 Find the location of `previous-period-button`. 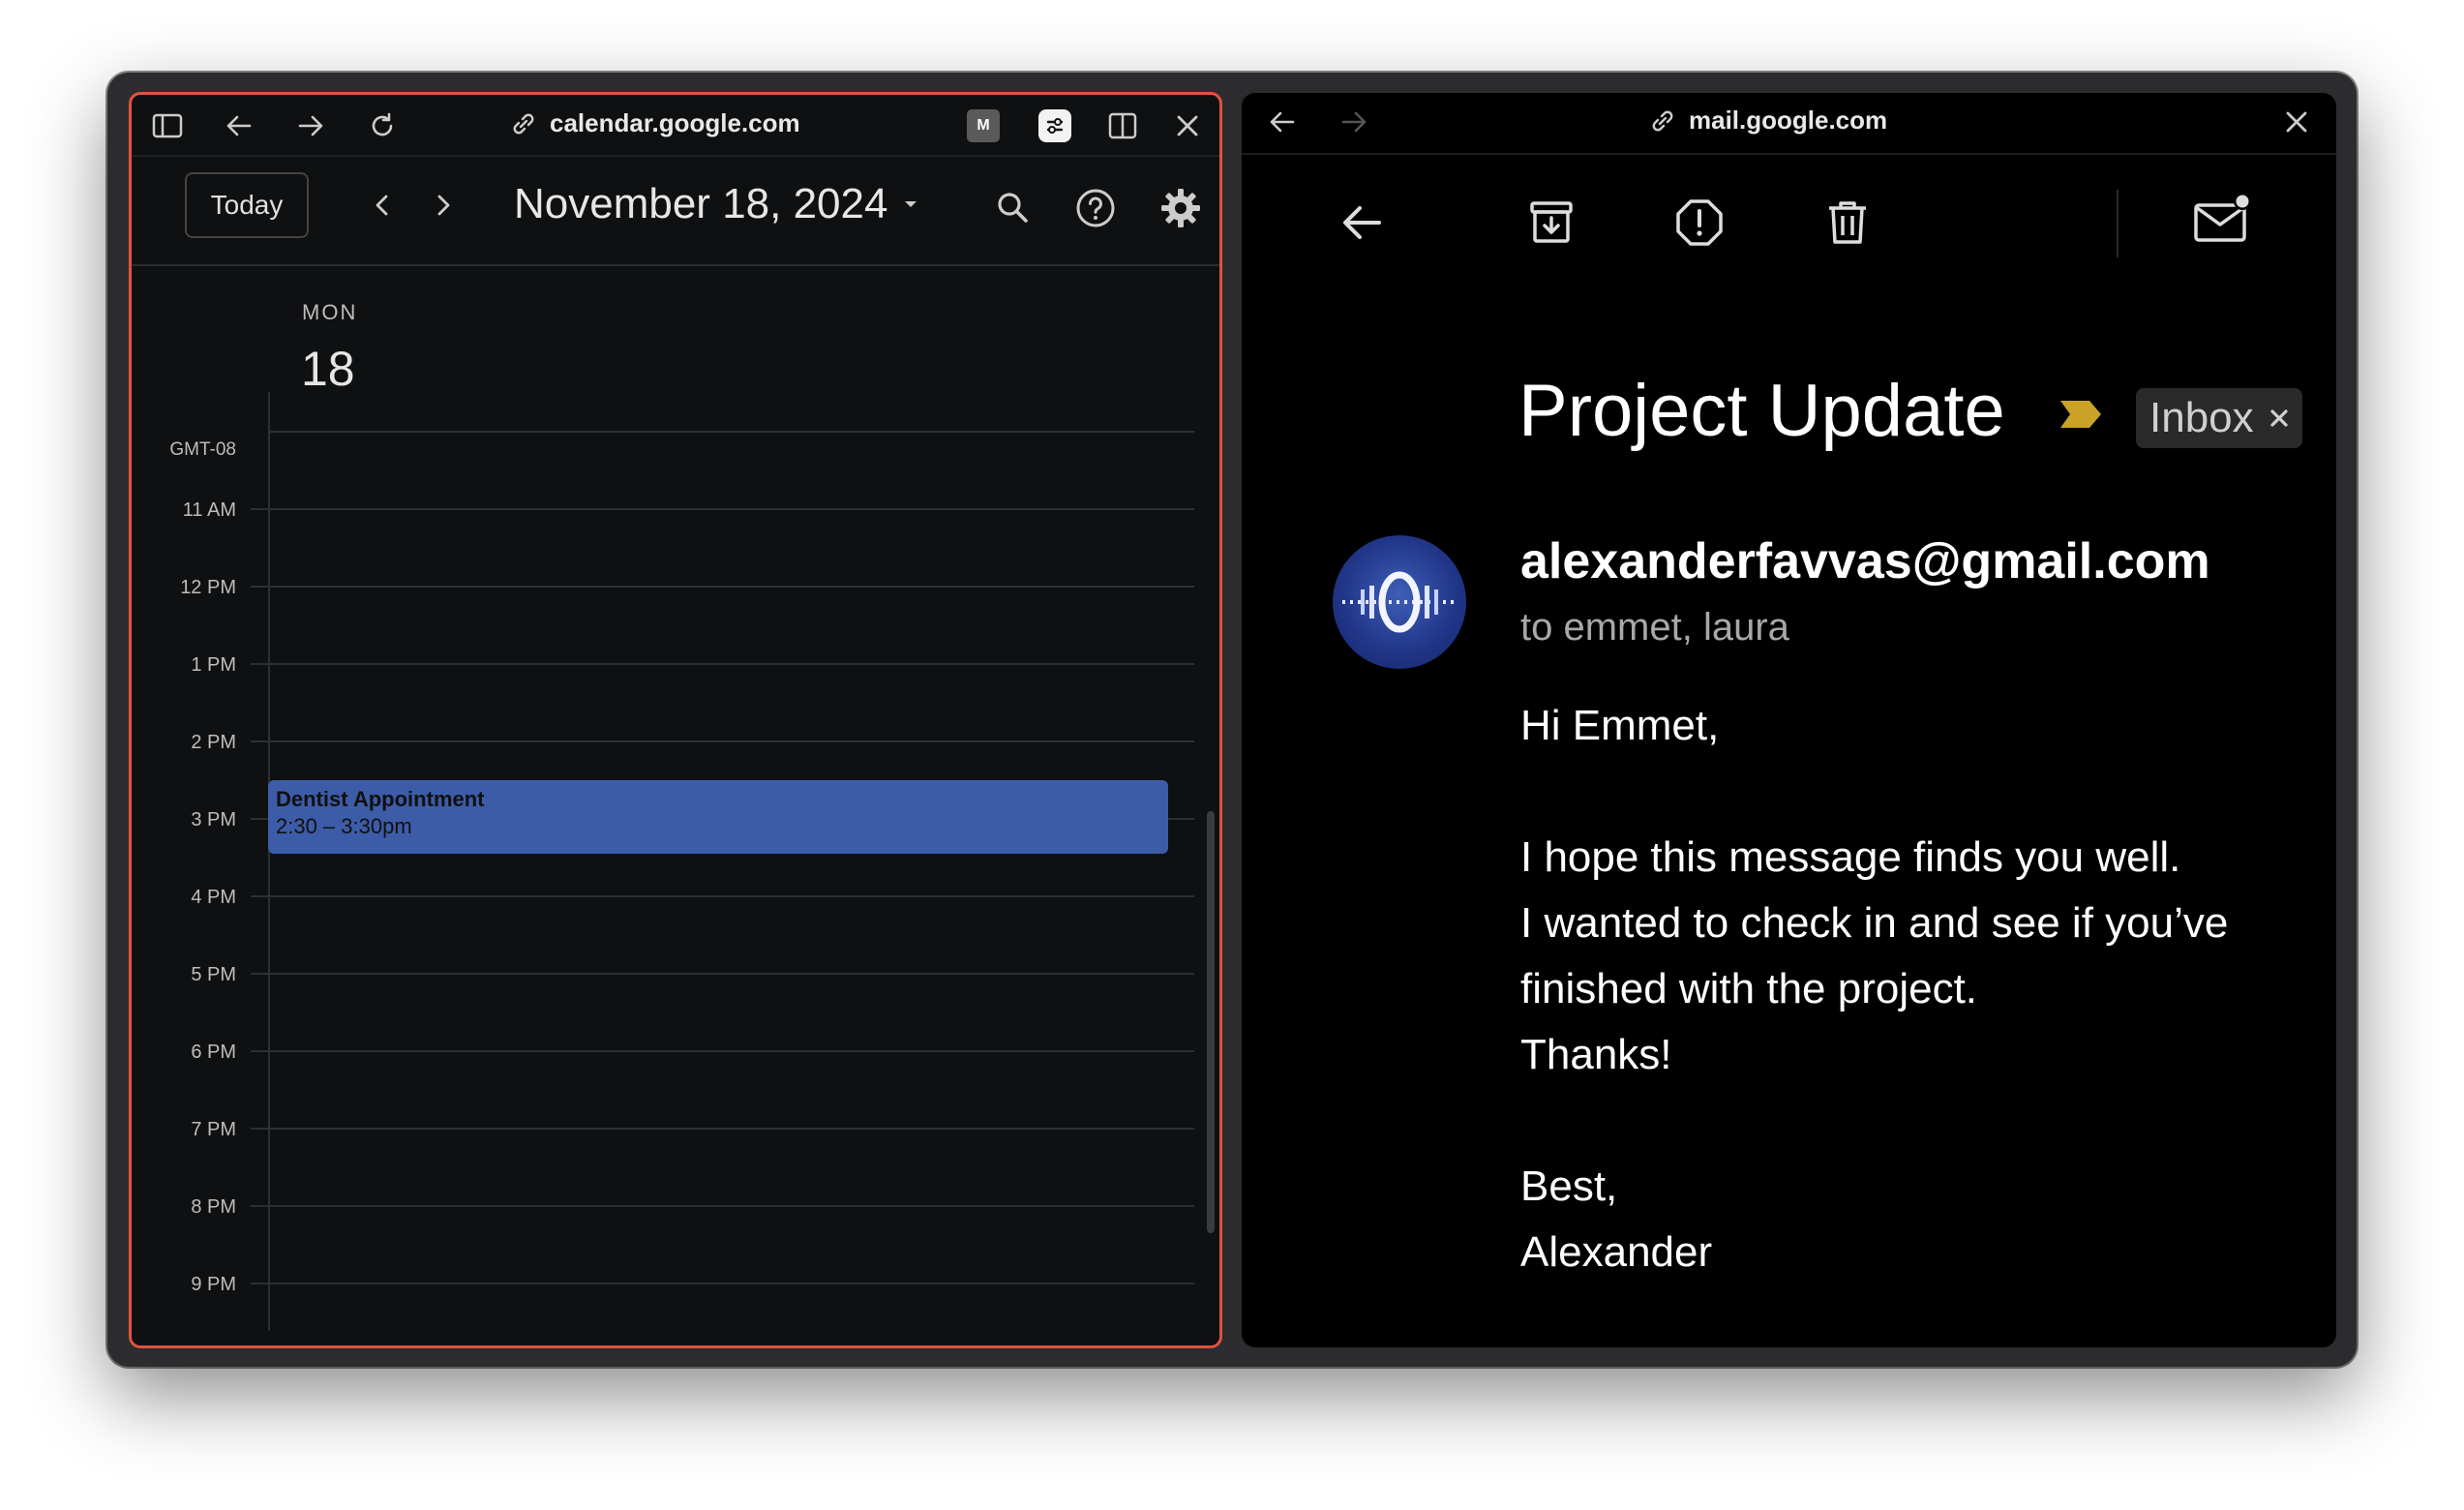

previous-period-button is located at coordinates (382, 205).